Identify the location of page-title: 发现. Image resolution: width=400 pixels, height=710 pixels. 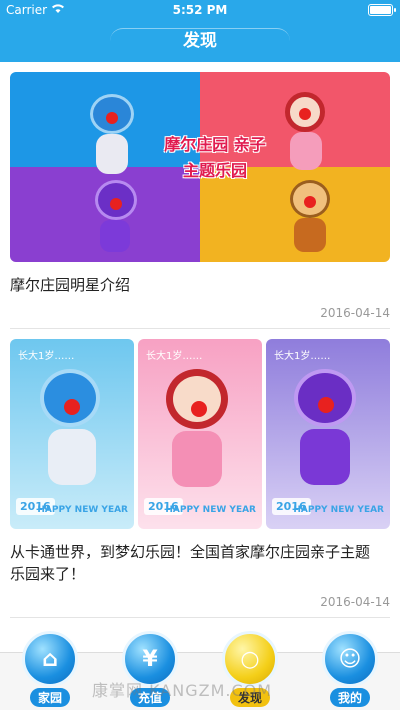
(200, 41).